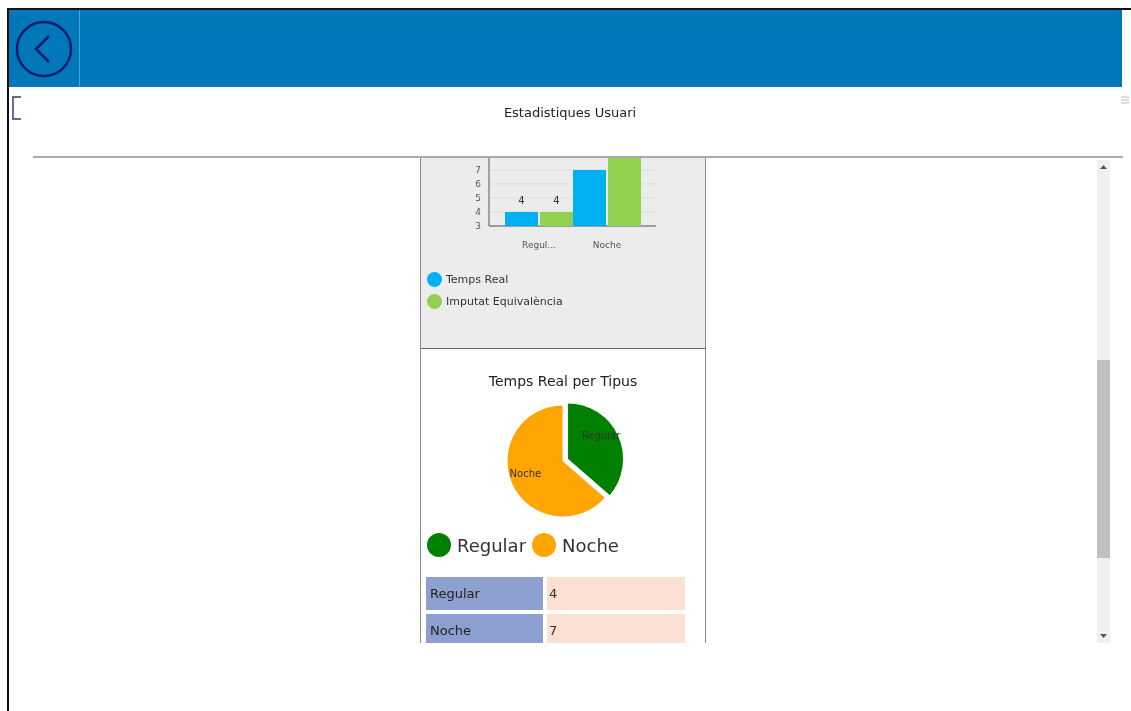 The width and height of the screenshot is (1131, 711). Describe the element at coordinates (478, 198) in the screenshot. I see `axis-tick-label: 5` at that location.